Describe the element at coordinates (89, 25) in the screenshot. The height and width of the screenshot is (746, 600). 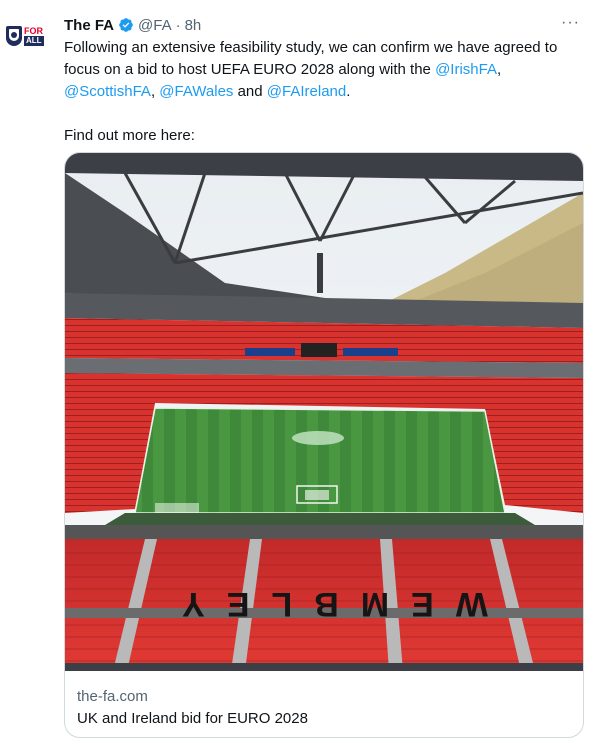
I see `author-name: The FA` at that location.